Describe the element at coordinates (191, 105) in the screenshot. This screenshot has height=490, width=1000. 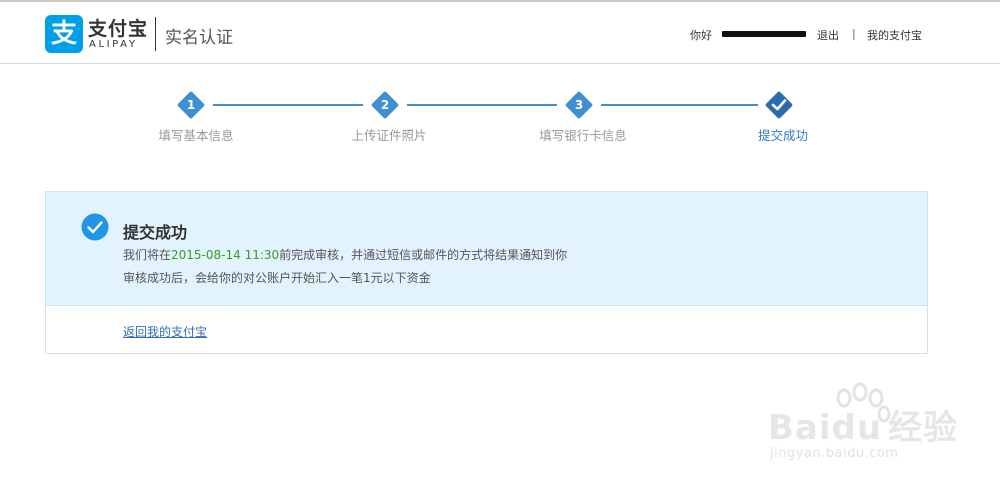
I see `step-1-number: 1` at that location.